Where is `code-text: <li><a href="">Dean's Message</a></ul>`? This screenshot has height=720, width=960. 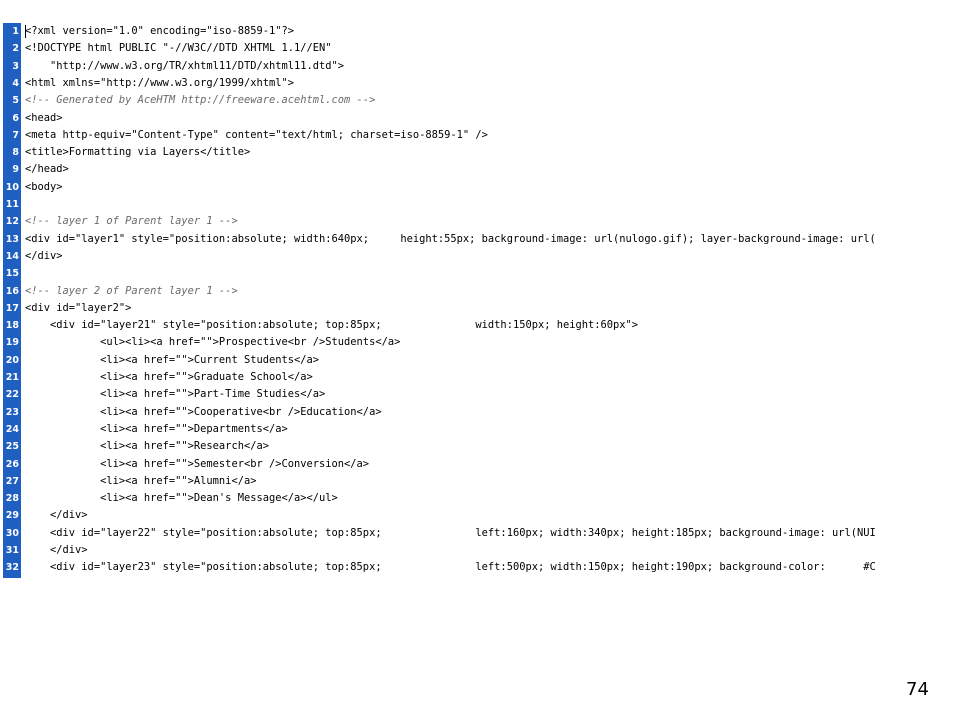 code-text: <li><a href="">Dean's Message</a></ul> is located at coordinates (181, 498).